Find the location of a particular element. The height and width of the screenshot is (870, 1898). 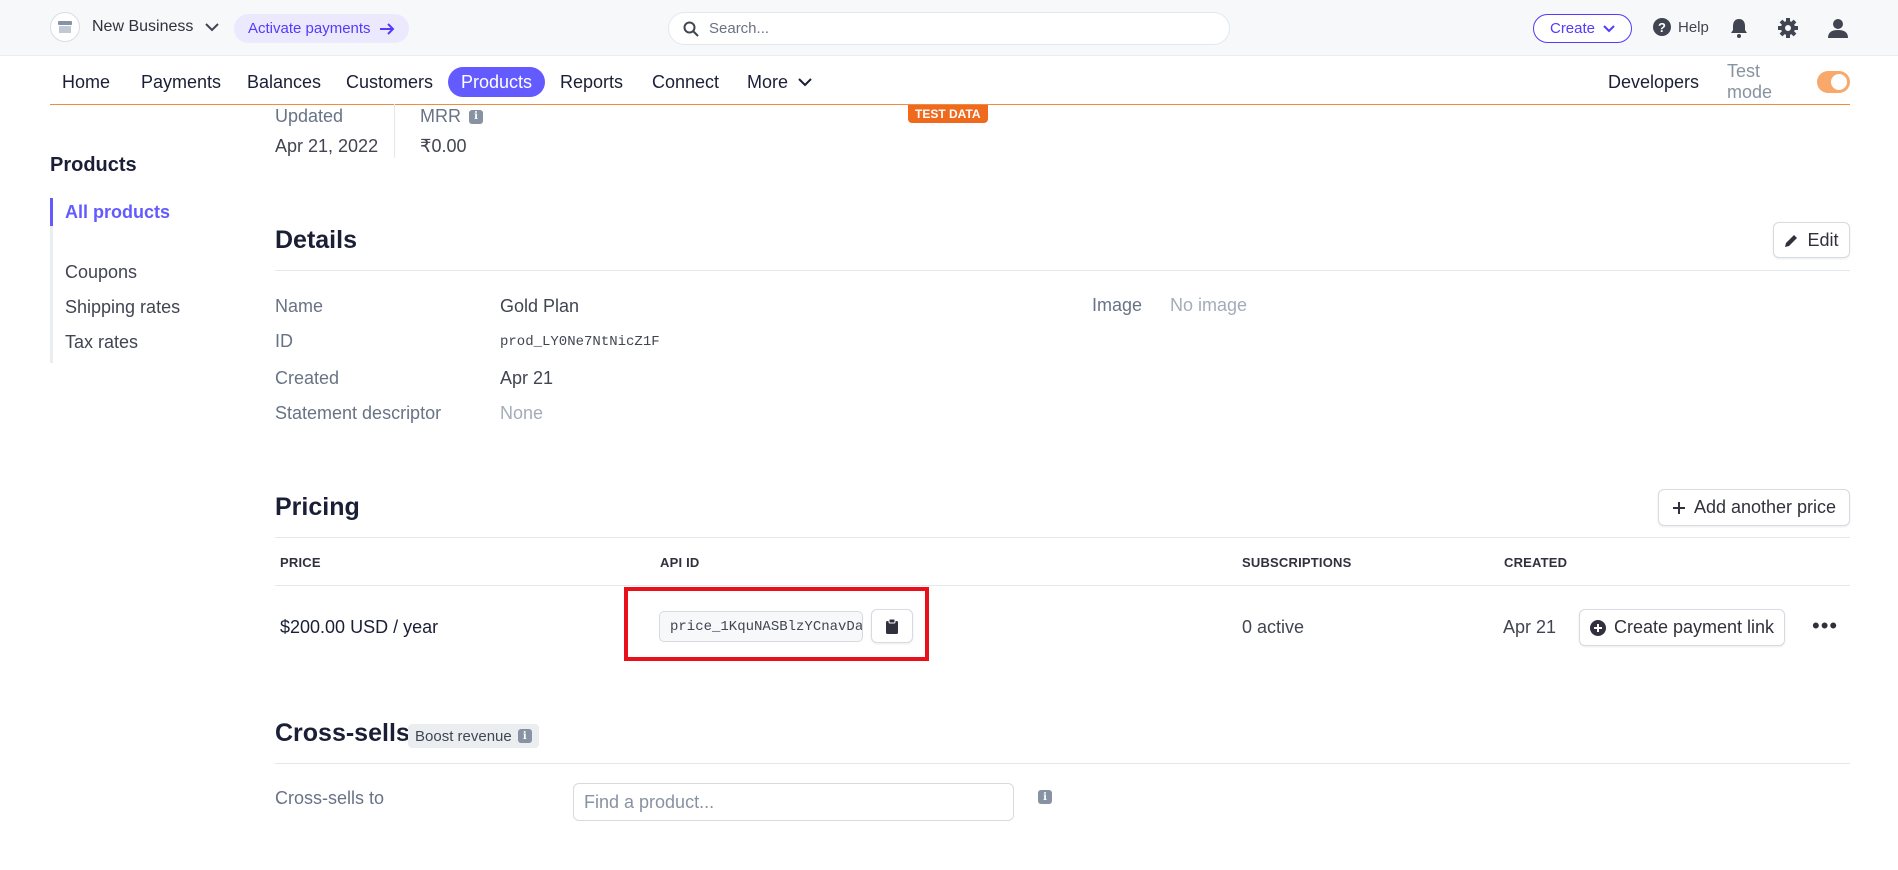

cross-sells-divider is located at coordinates (1062, 763).